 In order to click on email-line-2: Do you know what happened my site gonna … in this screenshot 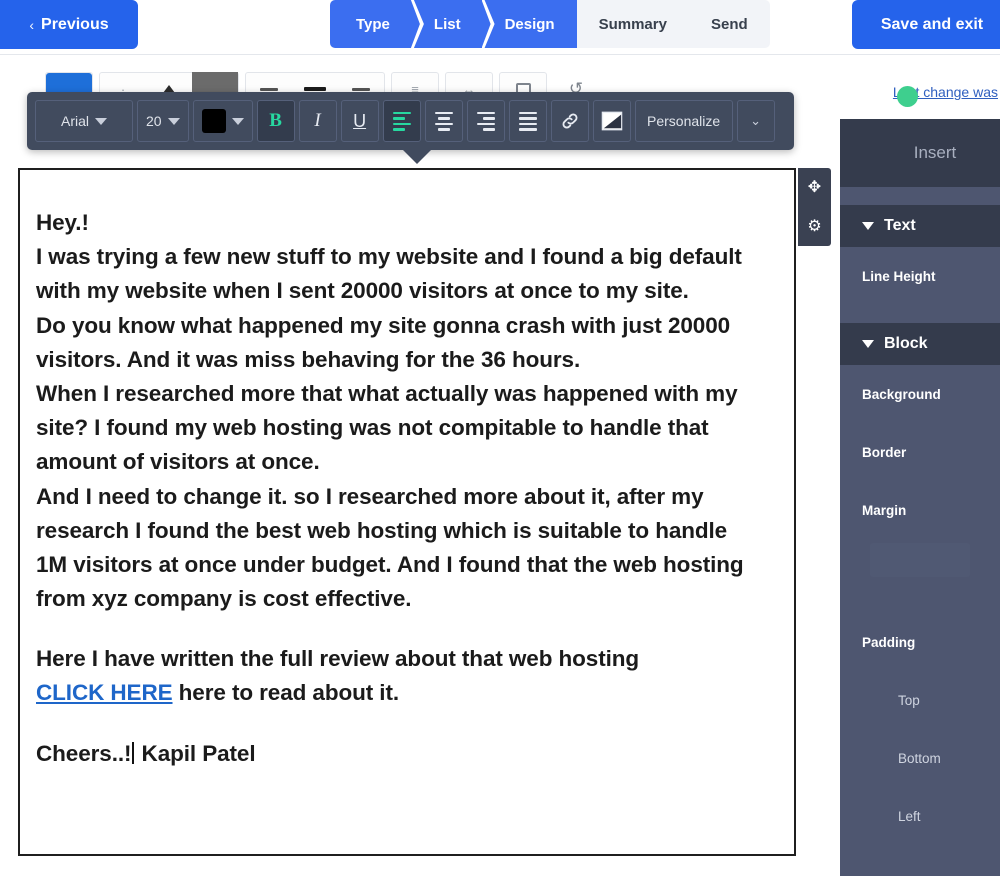, I will do `click(383, 342)`.